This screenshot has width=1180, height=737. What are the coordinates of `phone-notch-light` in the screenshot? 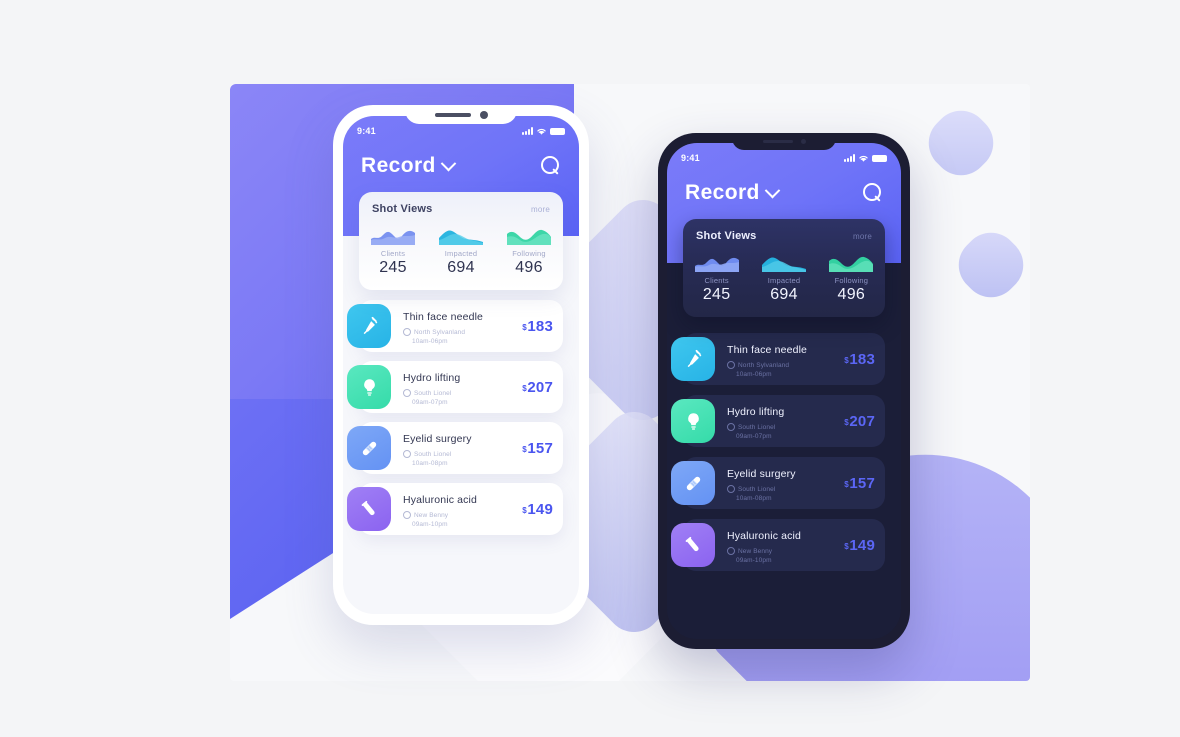 It's located at (461, 114).